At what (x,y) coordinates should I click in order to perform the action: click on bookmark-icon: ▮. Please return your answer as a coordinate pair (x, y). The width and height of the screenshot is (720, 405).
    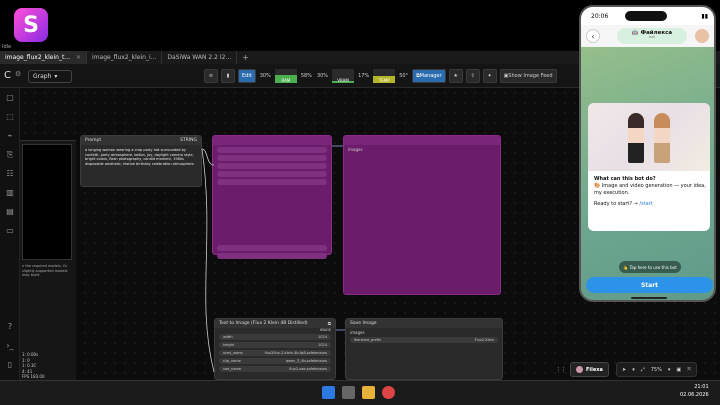
    Looking at the image, I should click on (228, 76).